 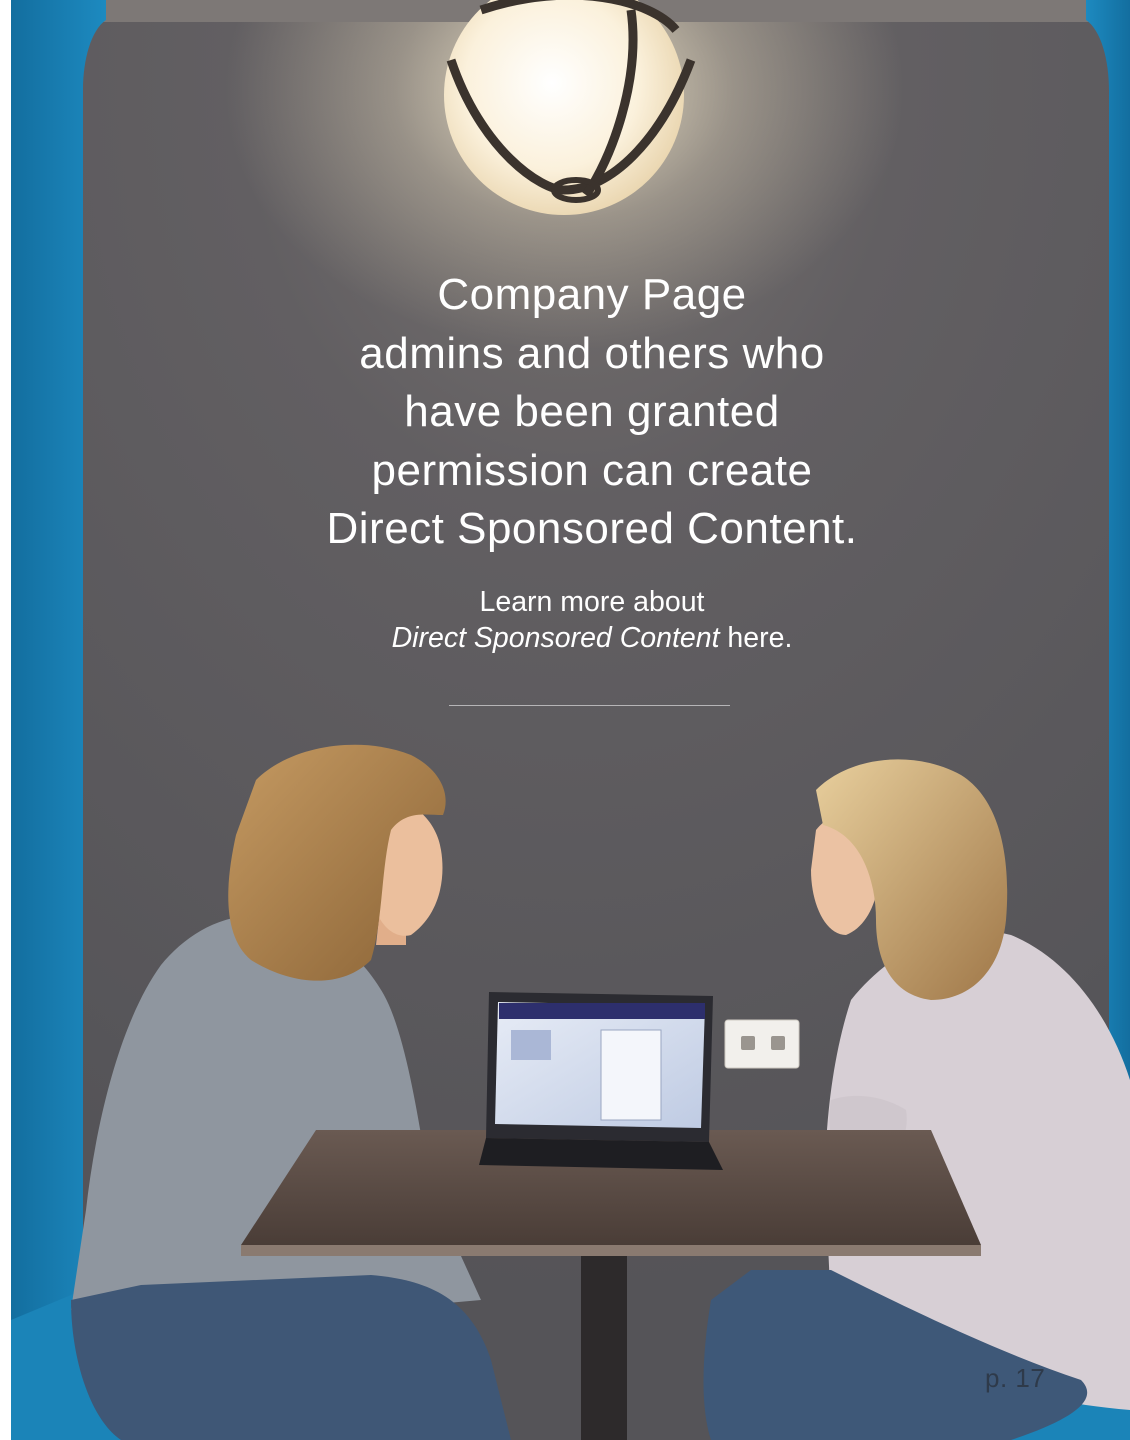 What do you see at coordinates (592, 528) in the screenshot?
I see `headline-line-5: Direct Sponsored Content.` at bounding box center [592, 528].